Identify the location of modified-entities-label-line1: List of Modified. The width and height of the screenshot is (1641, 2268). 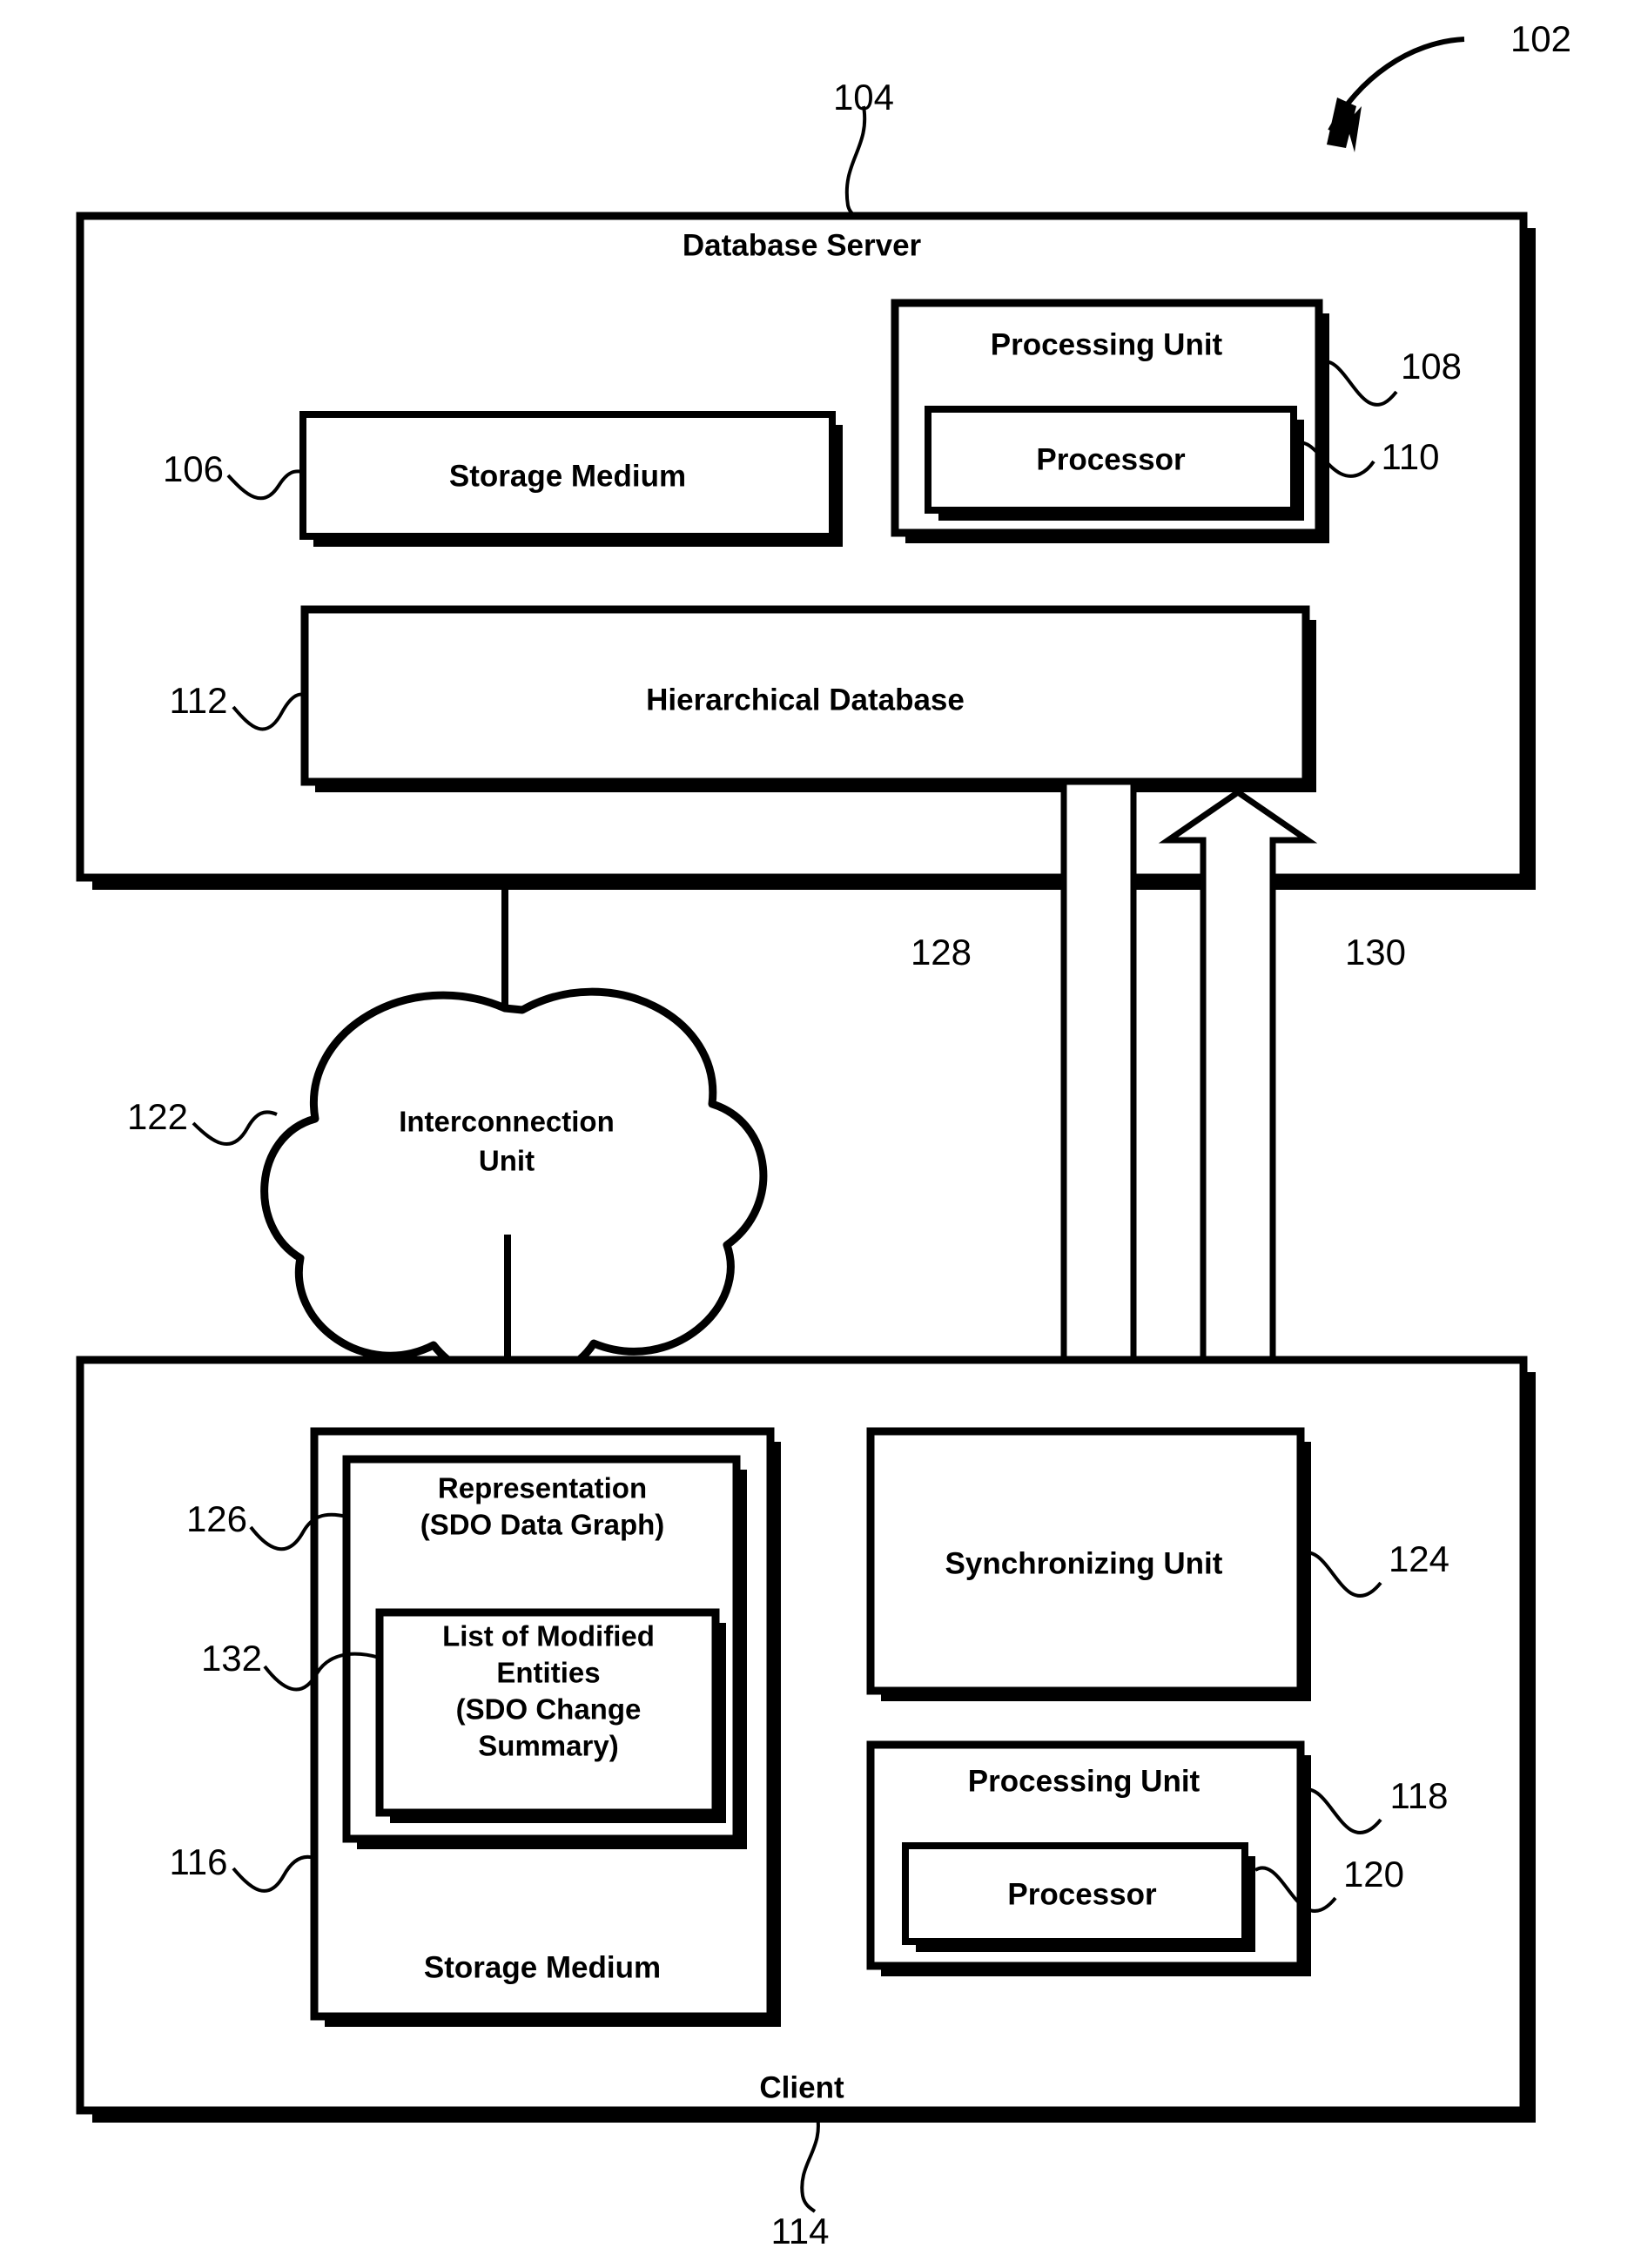
(548, 1636).